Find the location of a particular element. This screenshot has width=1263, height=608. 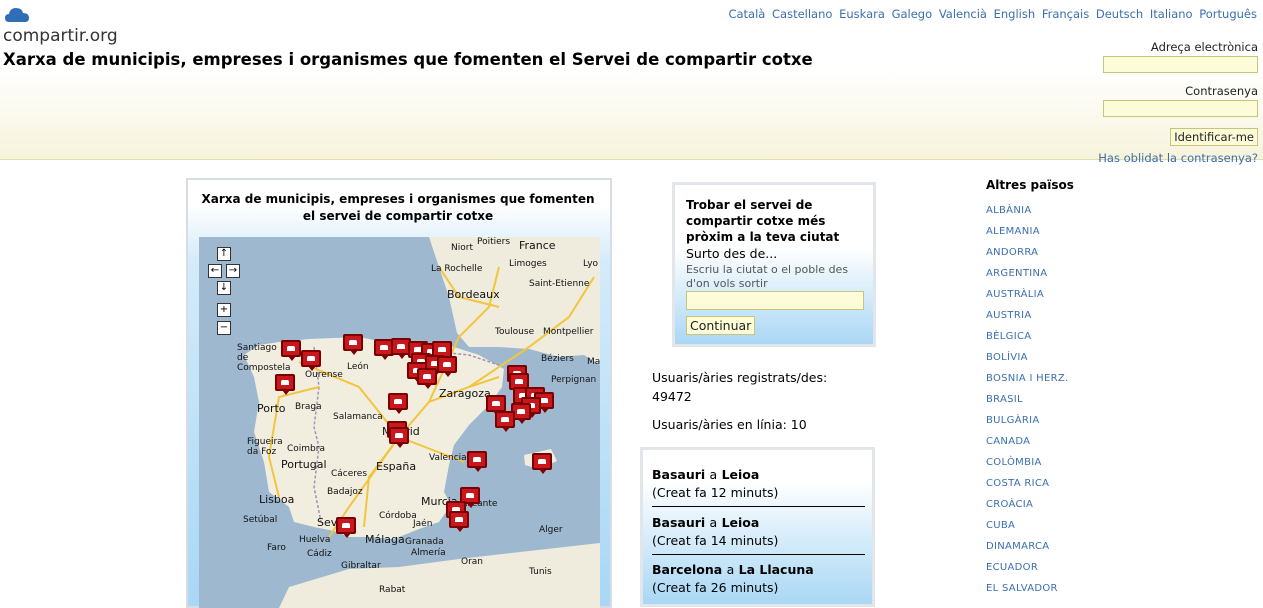

country-link: CUBA is located at coordinates (1000, 525).